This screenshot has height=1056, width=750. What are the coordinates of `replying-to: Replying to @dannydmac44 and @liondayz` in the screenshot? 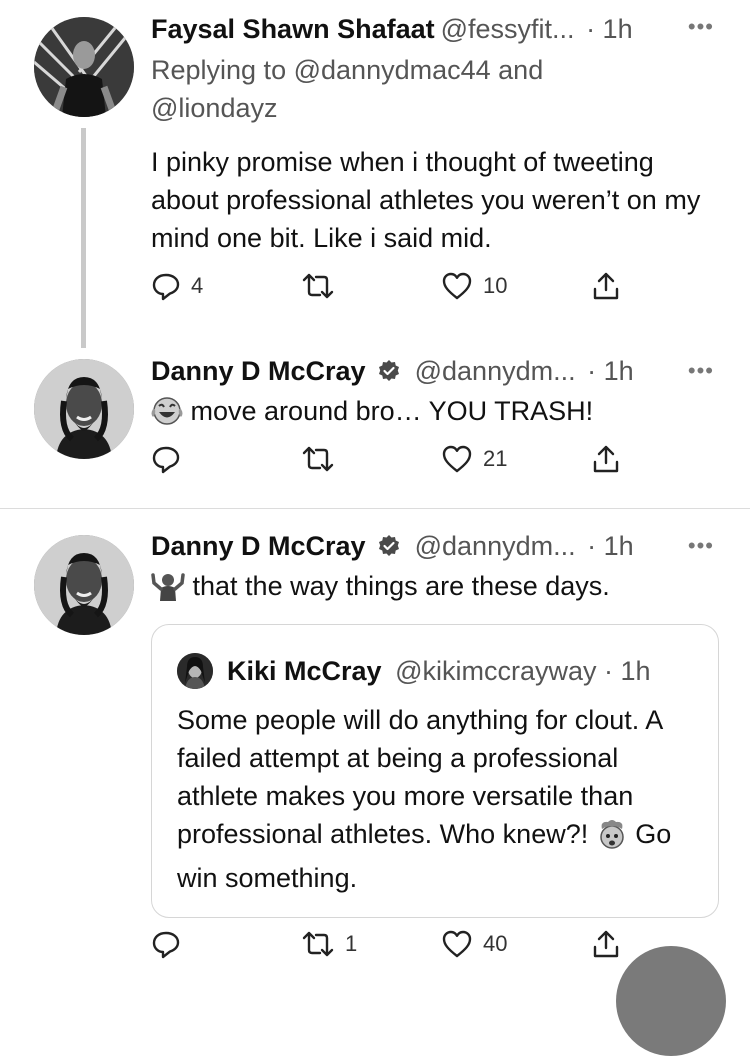 It's located at (386, 89).